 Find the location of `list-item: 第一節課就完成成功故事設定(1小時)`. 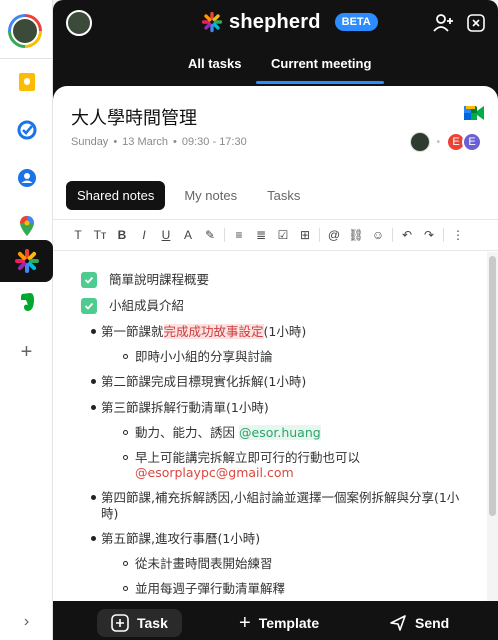

list-item: 第一節課就完成成功故事設定(1小時) is located at coordinates (203, 331).